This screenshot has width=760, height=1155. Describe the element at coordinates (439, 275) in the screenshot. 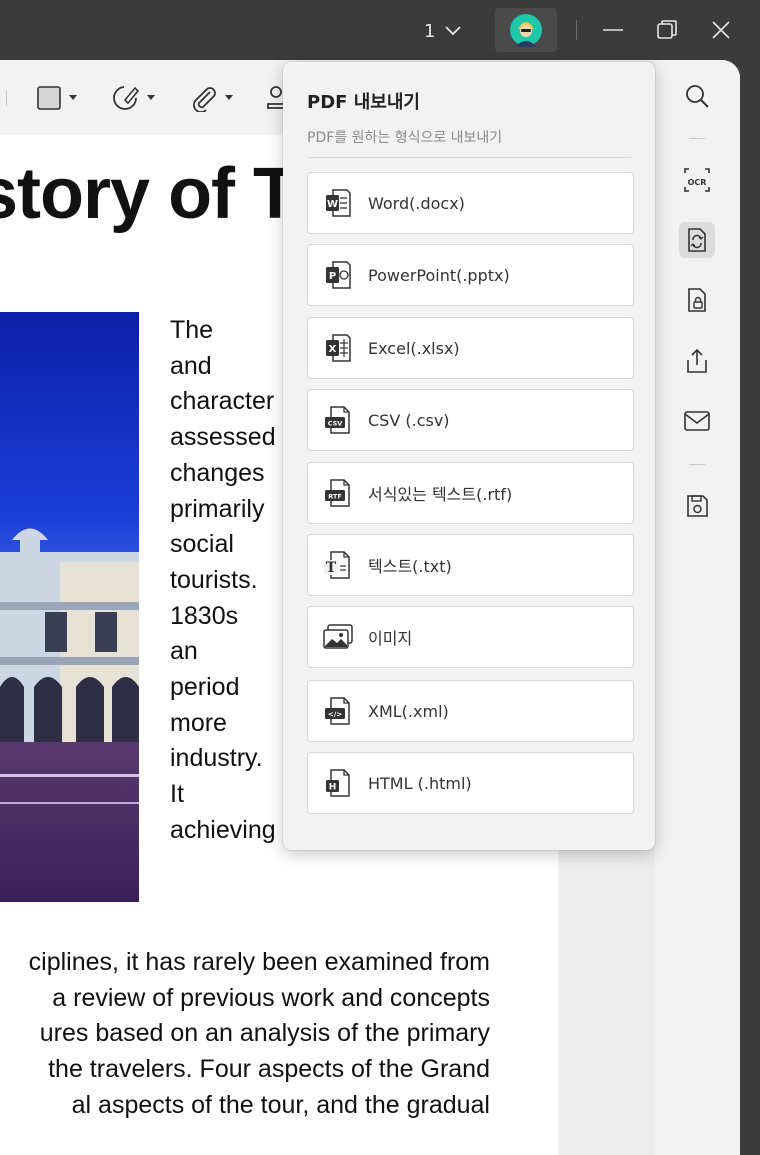

I see `option-label: PowerPoint(.pptx)` at that location.